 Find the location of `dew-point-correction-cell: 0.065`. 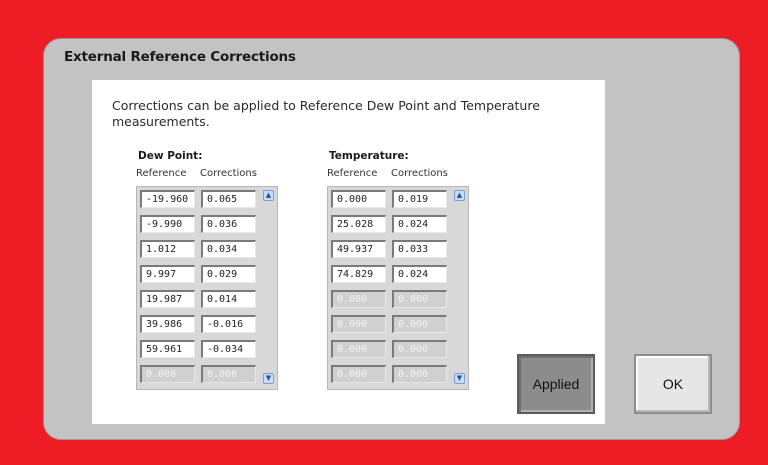

dew-point-correction-cell: 0.065 is located at coordinates (228, 199).